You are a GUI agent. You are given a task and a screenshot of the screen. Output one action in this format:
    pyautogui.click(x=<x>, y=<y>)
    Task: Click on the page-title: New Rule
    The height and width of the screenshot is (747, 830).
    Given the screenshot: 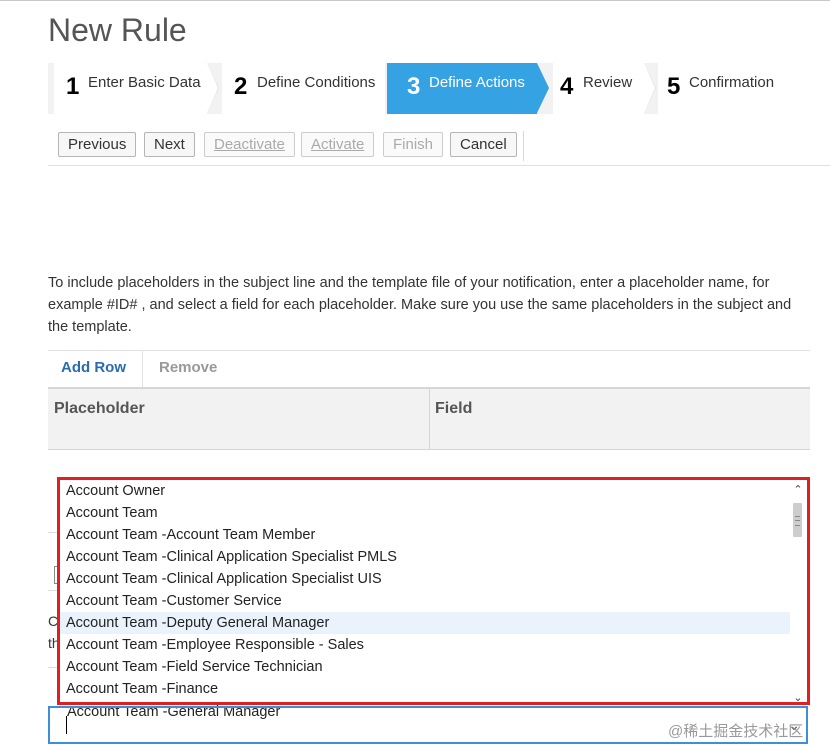 What is the action you would take?
    pyautogui.click(x=117, y=30)
    